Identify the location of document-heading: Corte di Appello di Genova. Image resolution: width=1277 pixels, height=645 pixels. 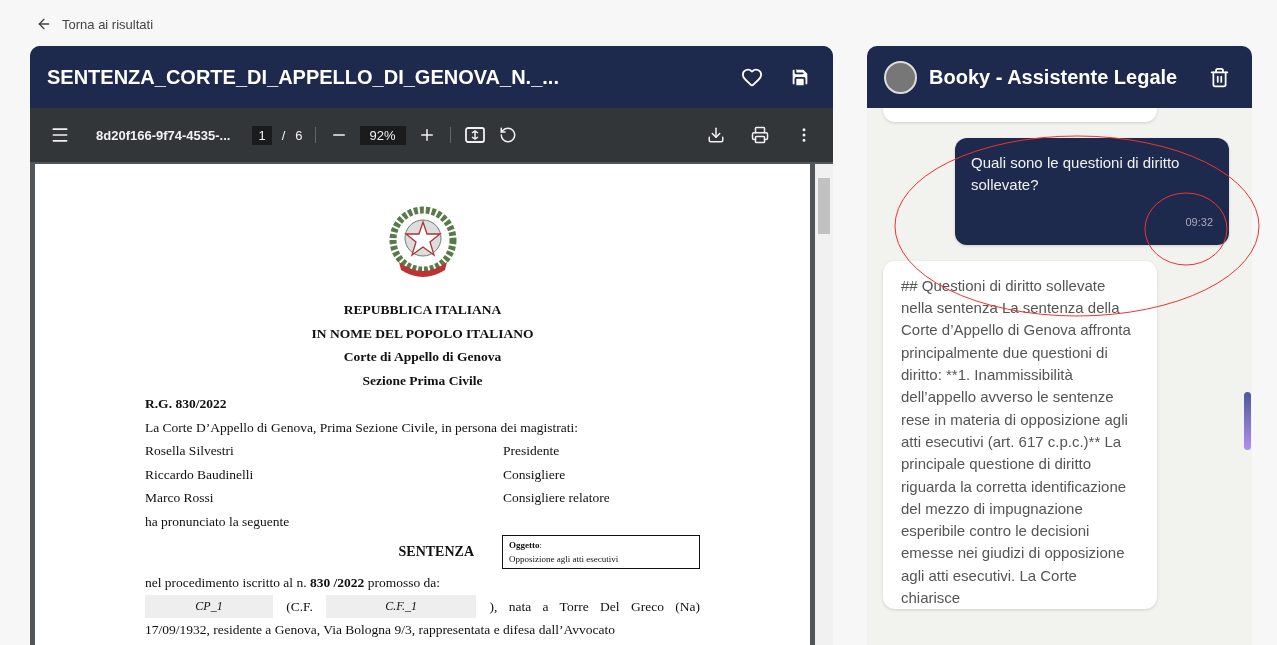
(422, 357).